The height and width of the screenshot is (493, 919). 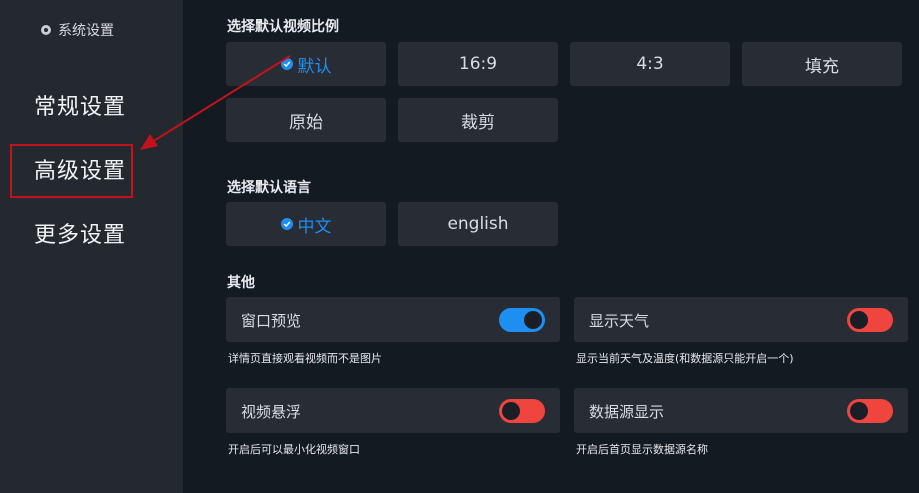 I want to click on language-section-title: 选择默认语言, so click(x=269, y=188).